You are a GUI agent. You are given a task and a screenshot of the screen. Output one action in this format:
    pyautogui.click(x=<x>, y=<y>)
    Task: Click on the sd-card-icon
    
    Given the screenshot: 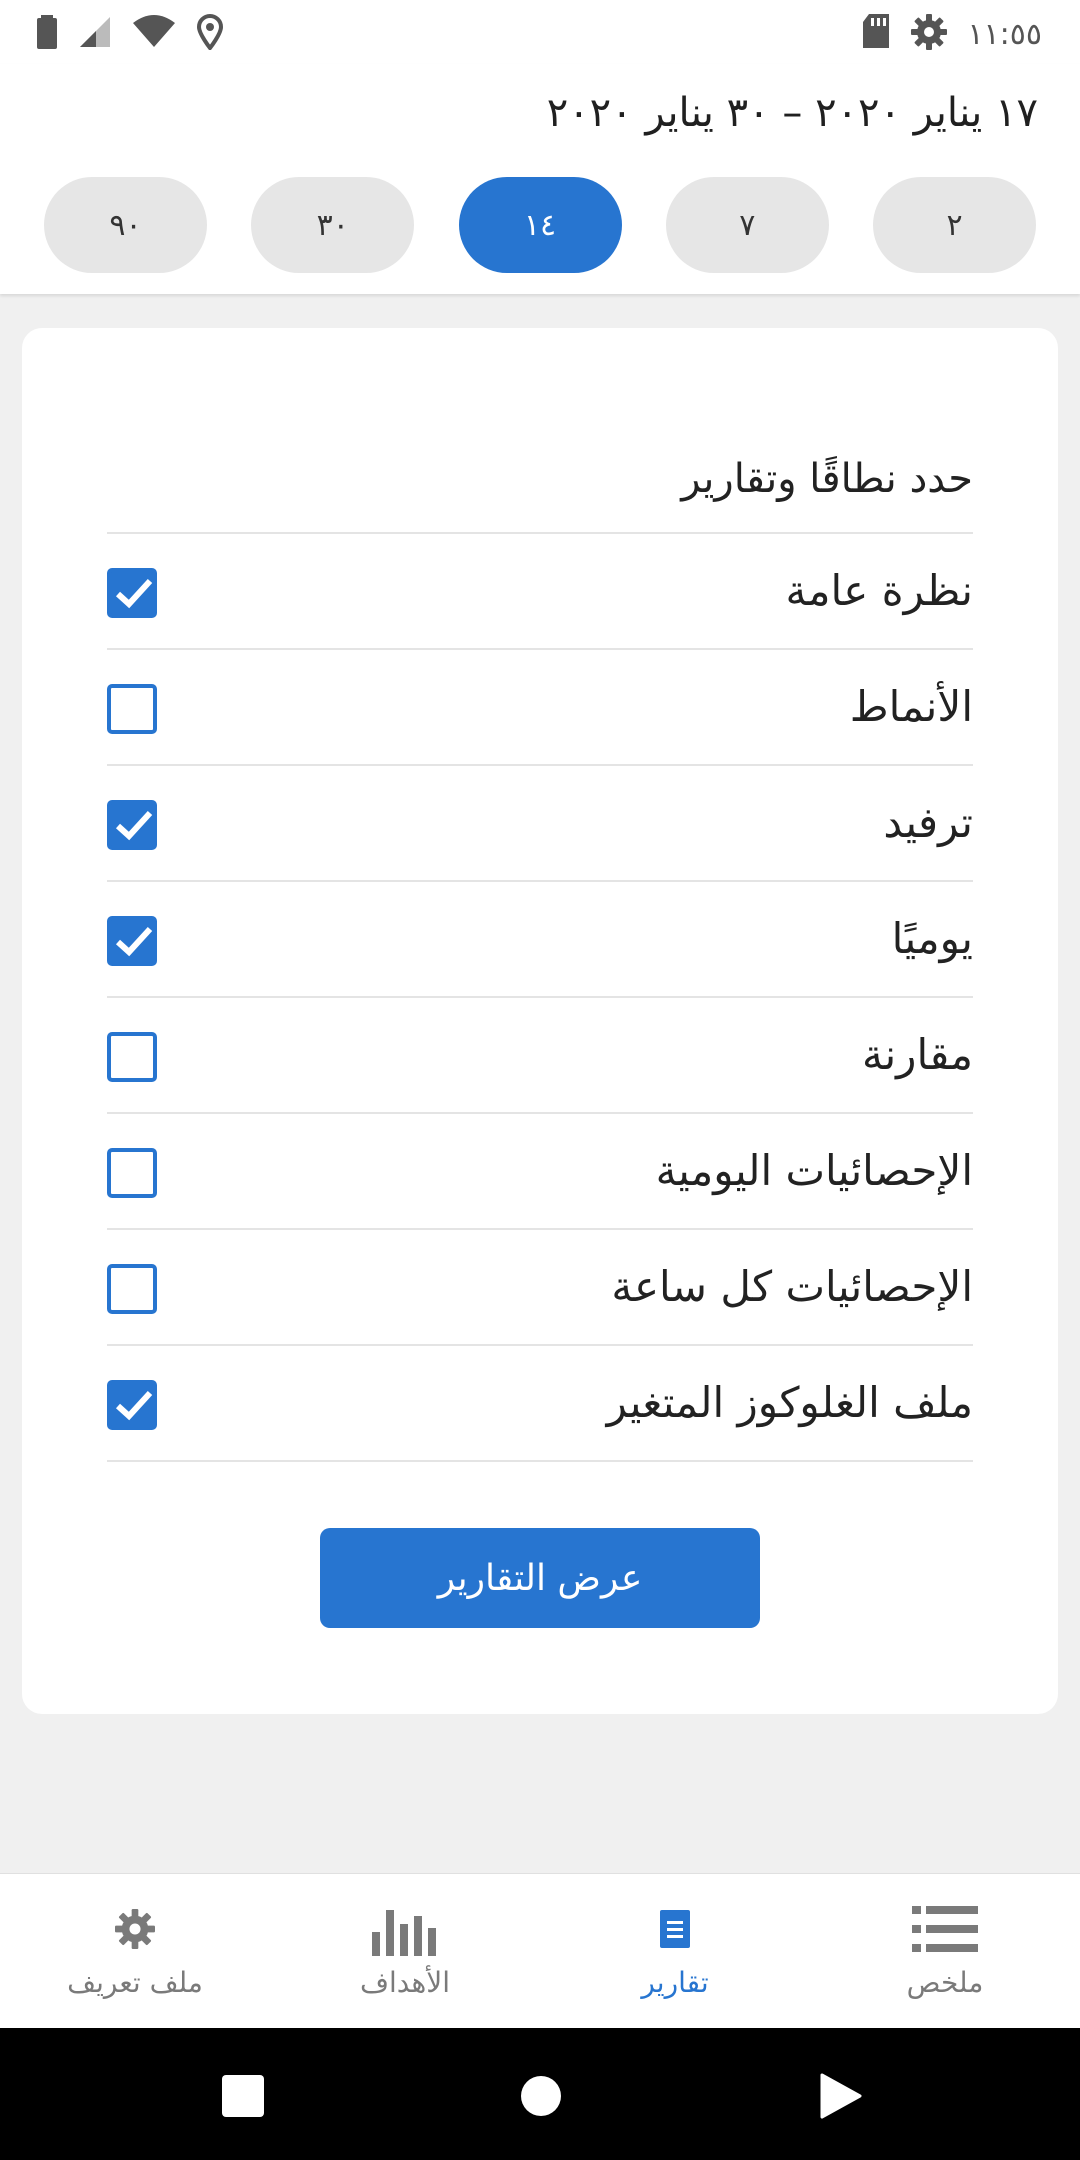 What is the action you would take?
    pyautogui.click(x=876, y=34)
    